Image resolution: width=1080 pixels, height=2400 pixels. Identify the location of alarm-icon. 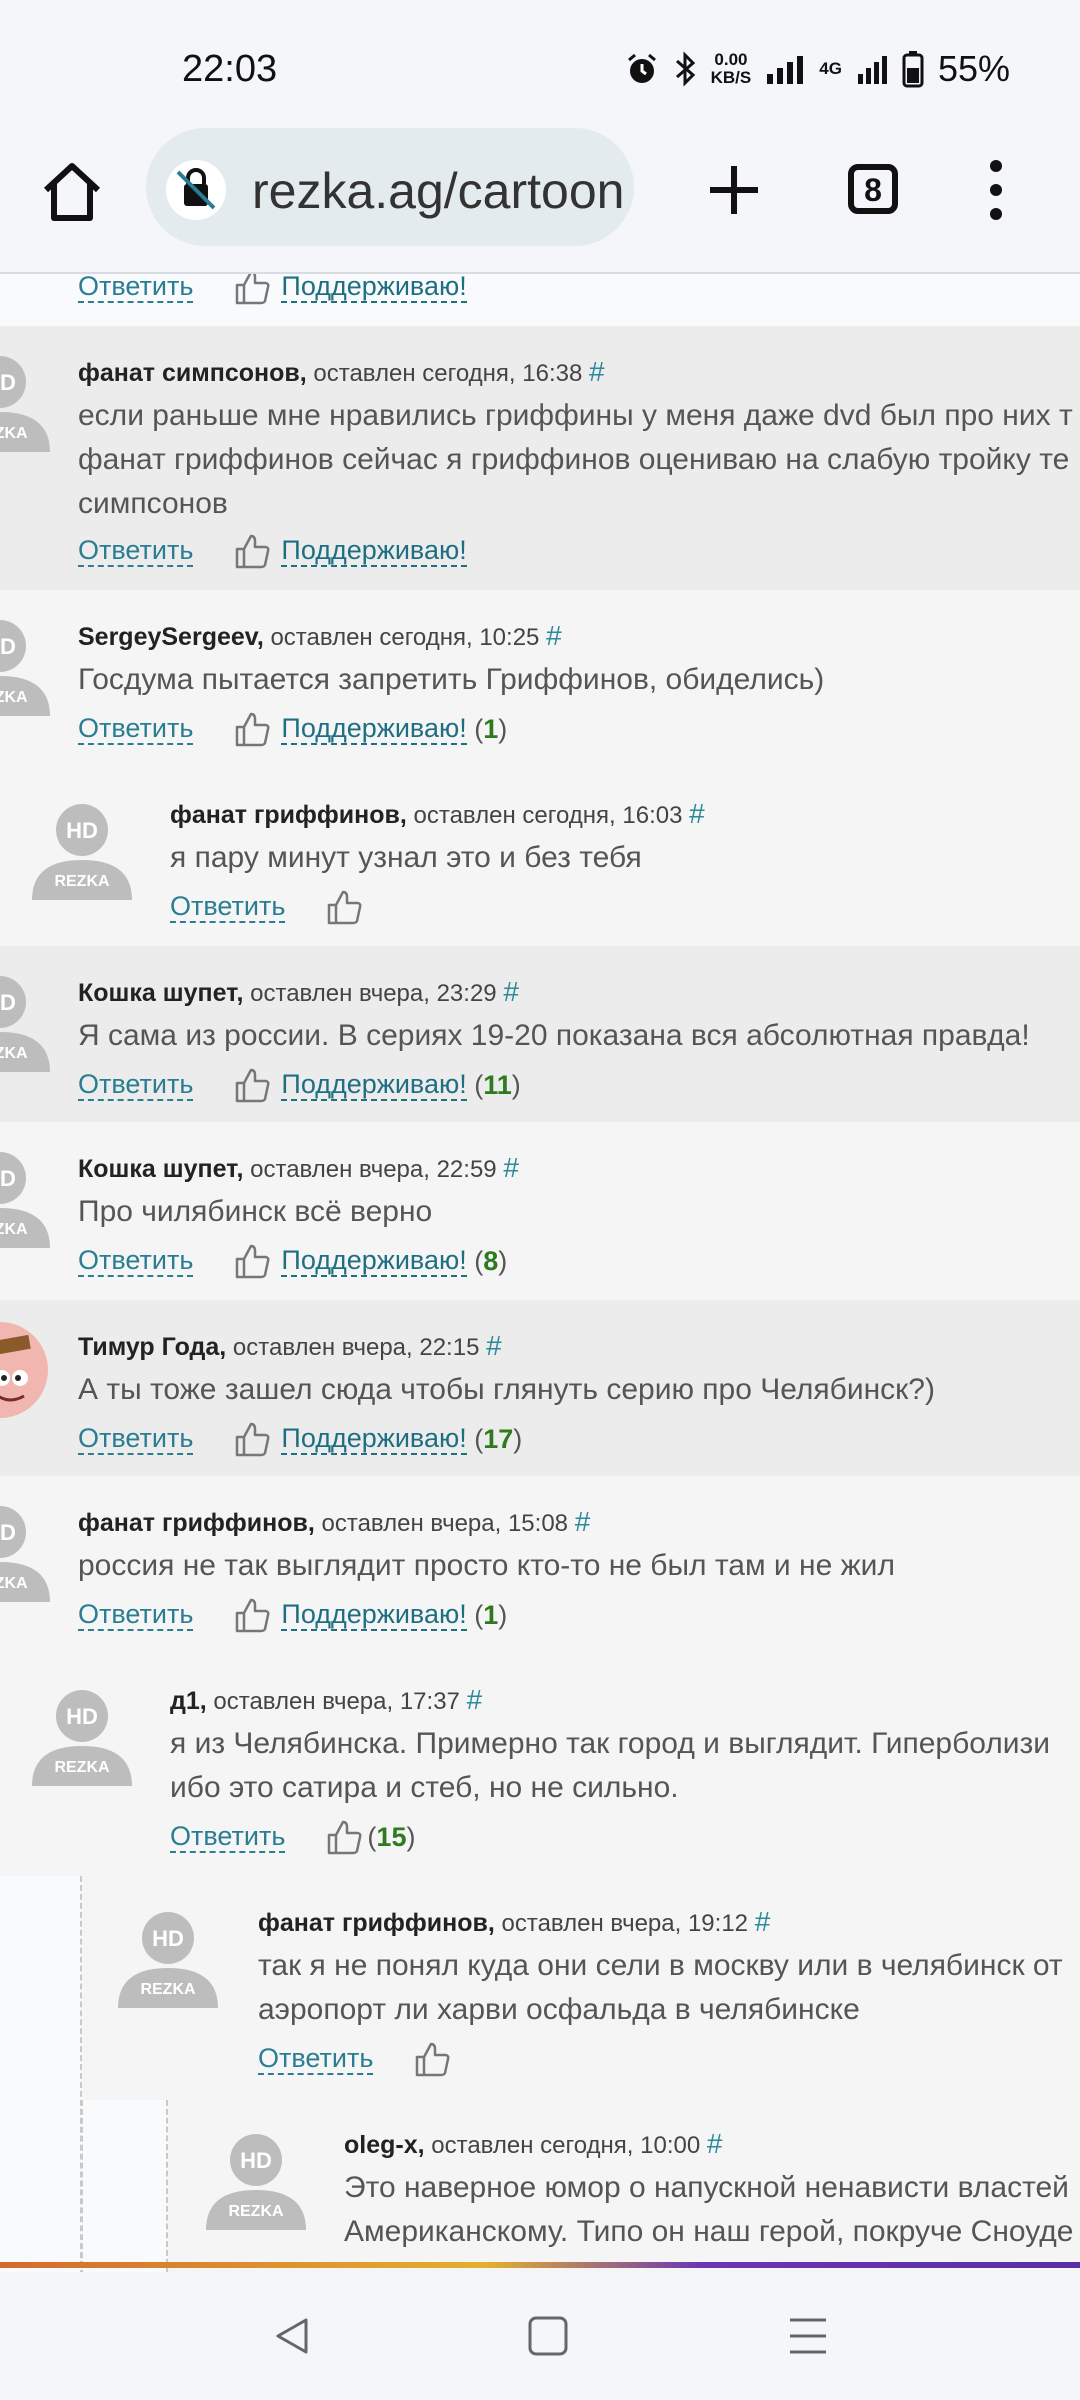
(641, 68).